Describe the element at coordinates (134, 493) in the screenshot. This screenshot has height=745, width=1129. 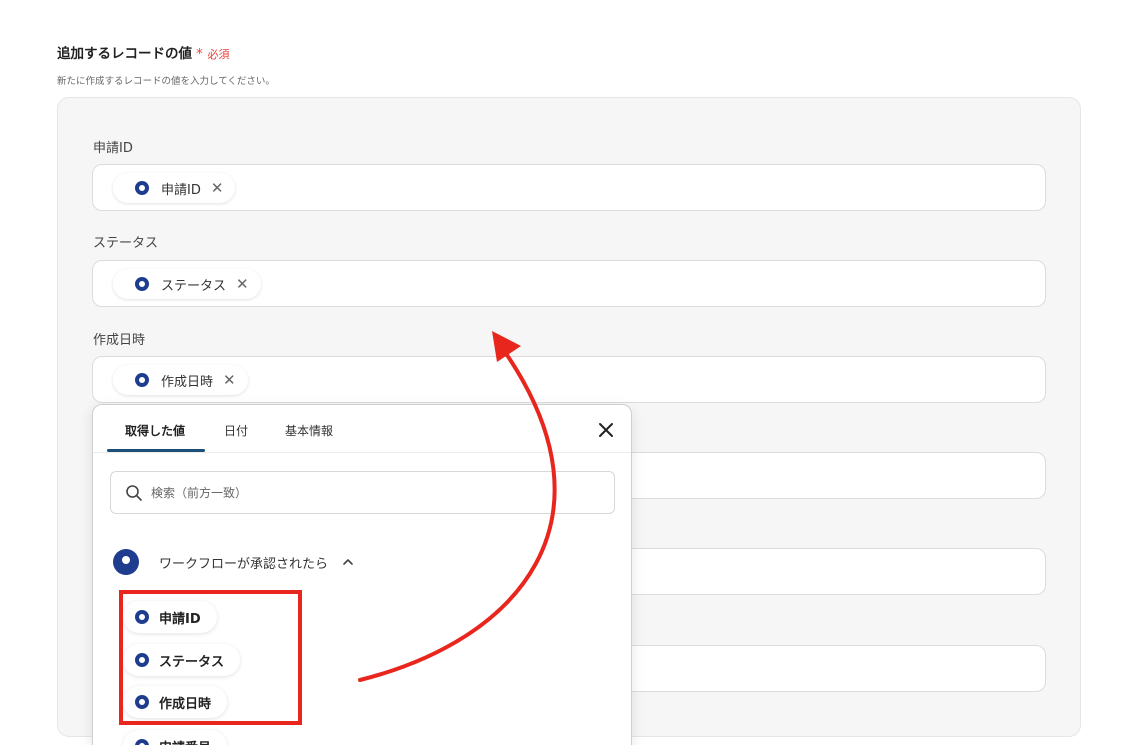
I see `search-icon` at that location.